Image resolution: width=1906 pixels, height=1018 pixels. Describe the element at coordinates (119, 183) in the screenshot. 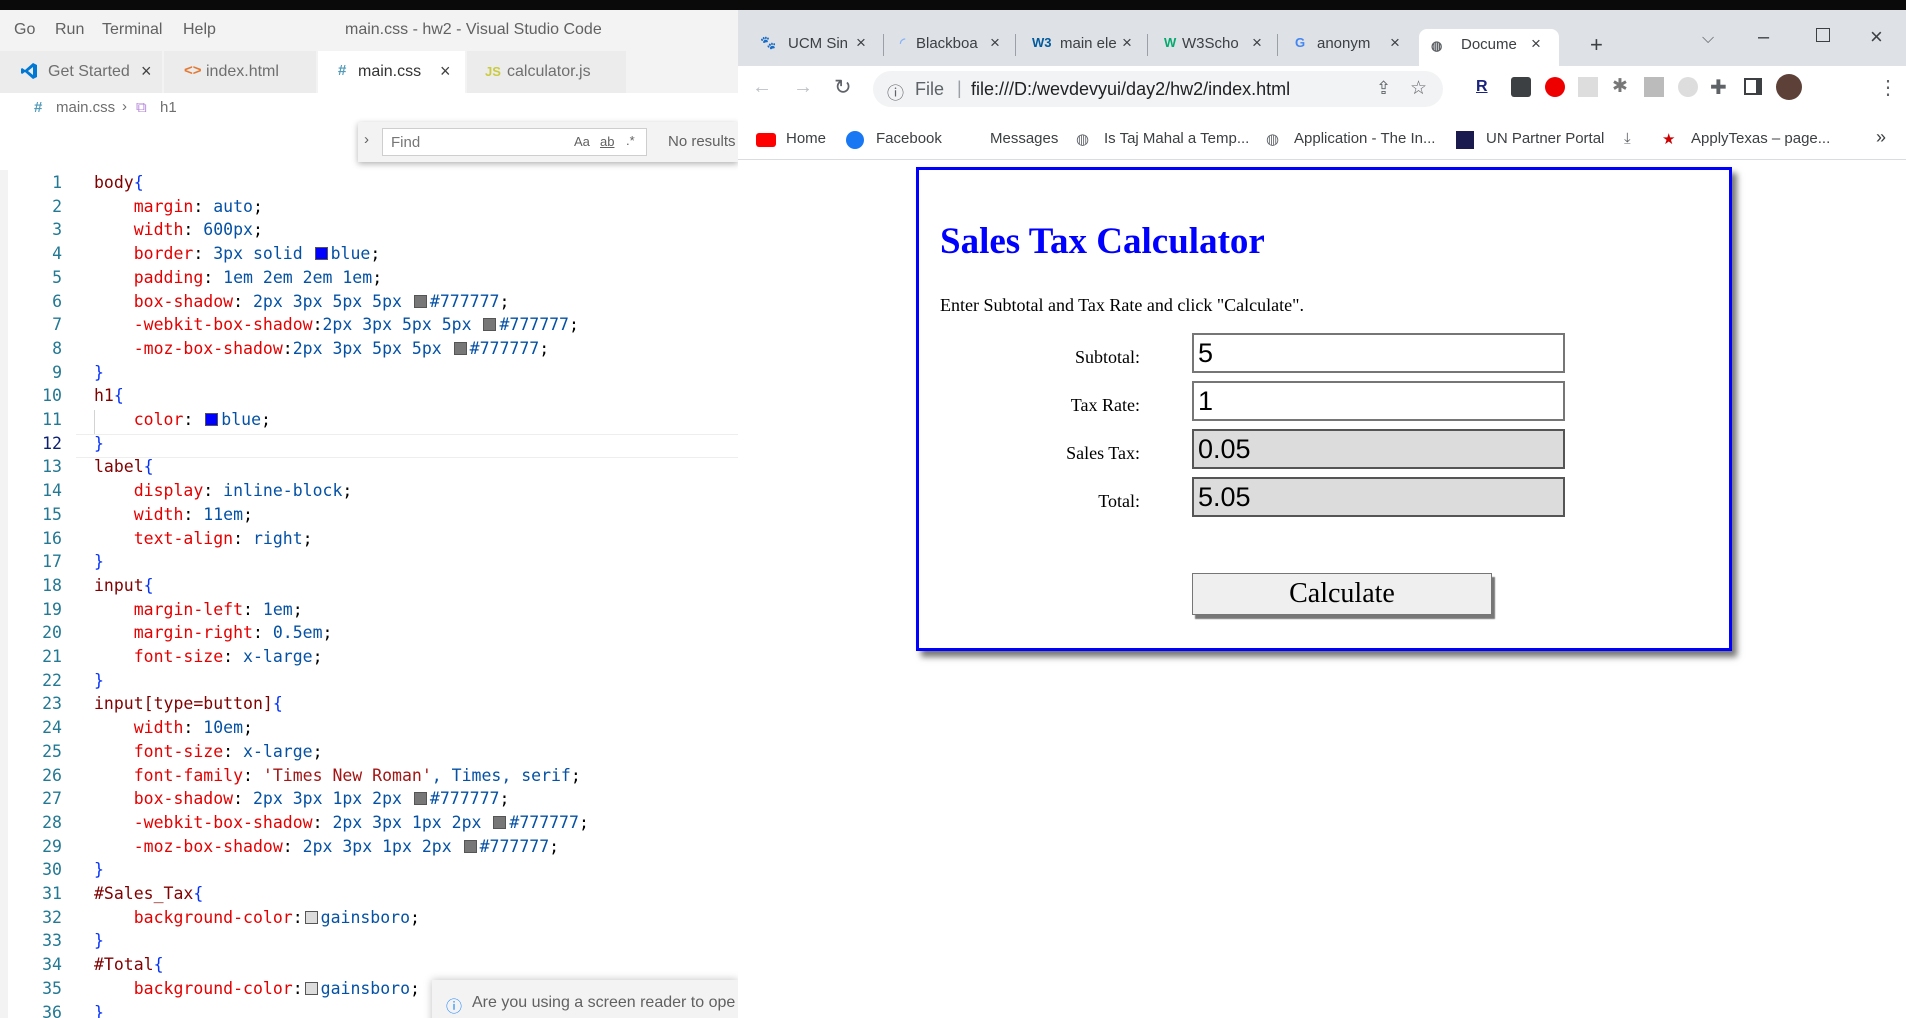

I see `code-line: body{` at that location.